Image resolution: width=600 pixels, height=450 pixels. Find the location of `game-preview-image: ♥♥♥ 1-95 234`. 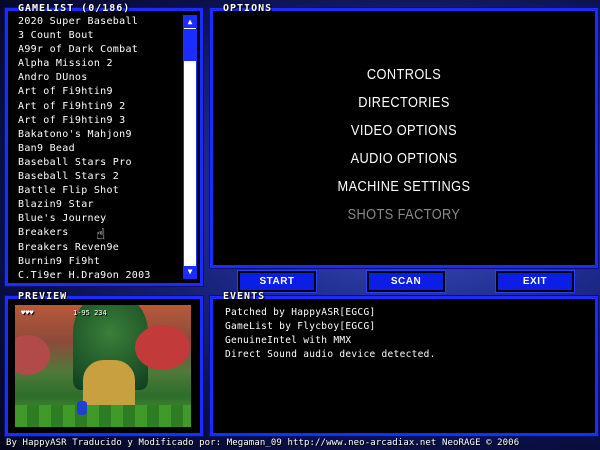

game-preview-image: ♥♥♥ 1-95 234 is located at coordinates (103, 366).